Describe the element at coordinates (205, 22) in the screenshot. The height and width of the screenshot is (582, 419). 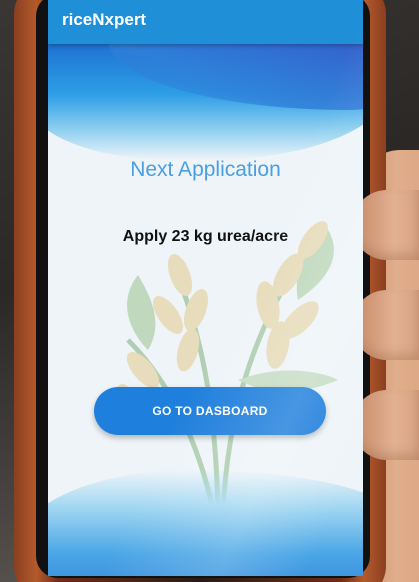
I see `app-bar: riceNxpert` at that location.